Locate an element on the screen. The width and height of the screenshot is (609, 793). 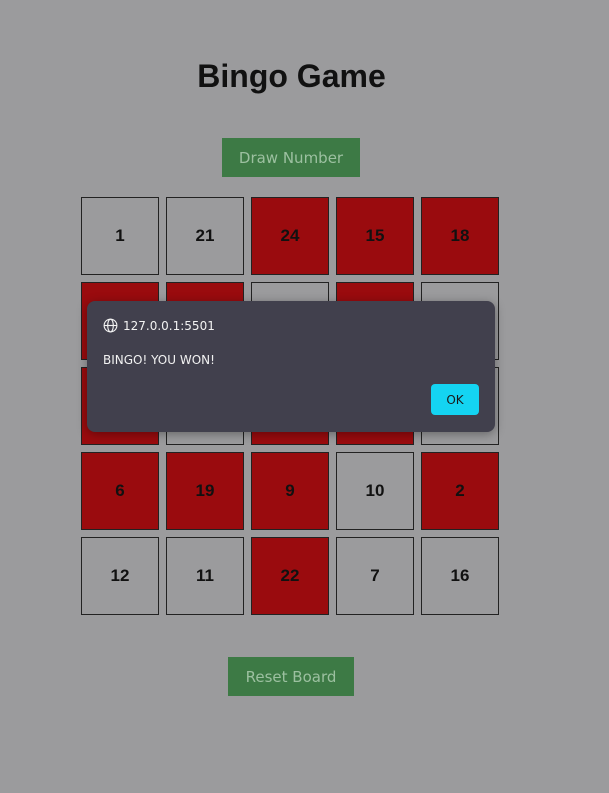
bingo-cell: 10 is located at coordinates (375, 491).